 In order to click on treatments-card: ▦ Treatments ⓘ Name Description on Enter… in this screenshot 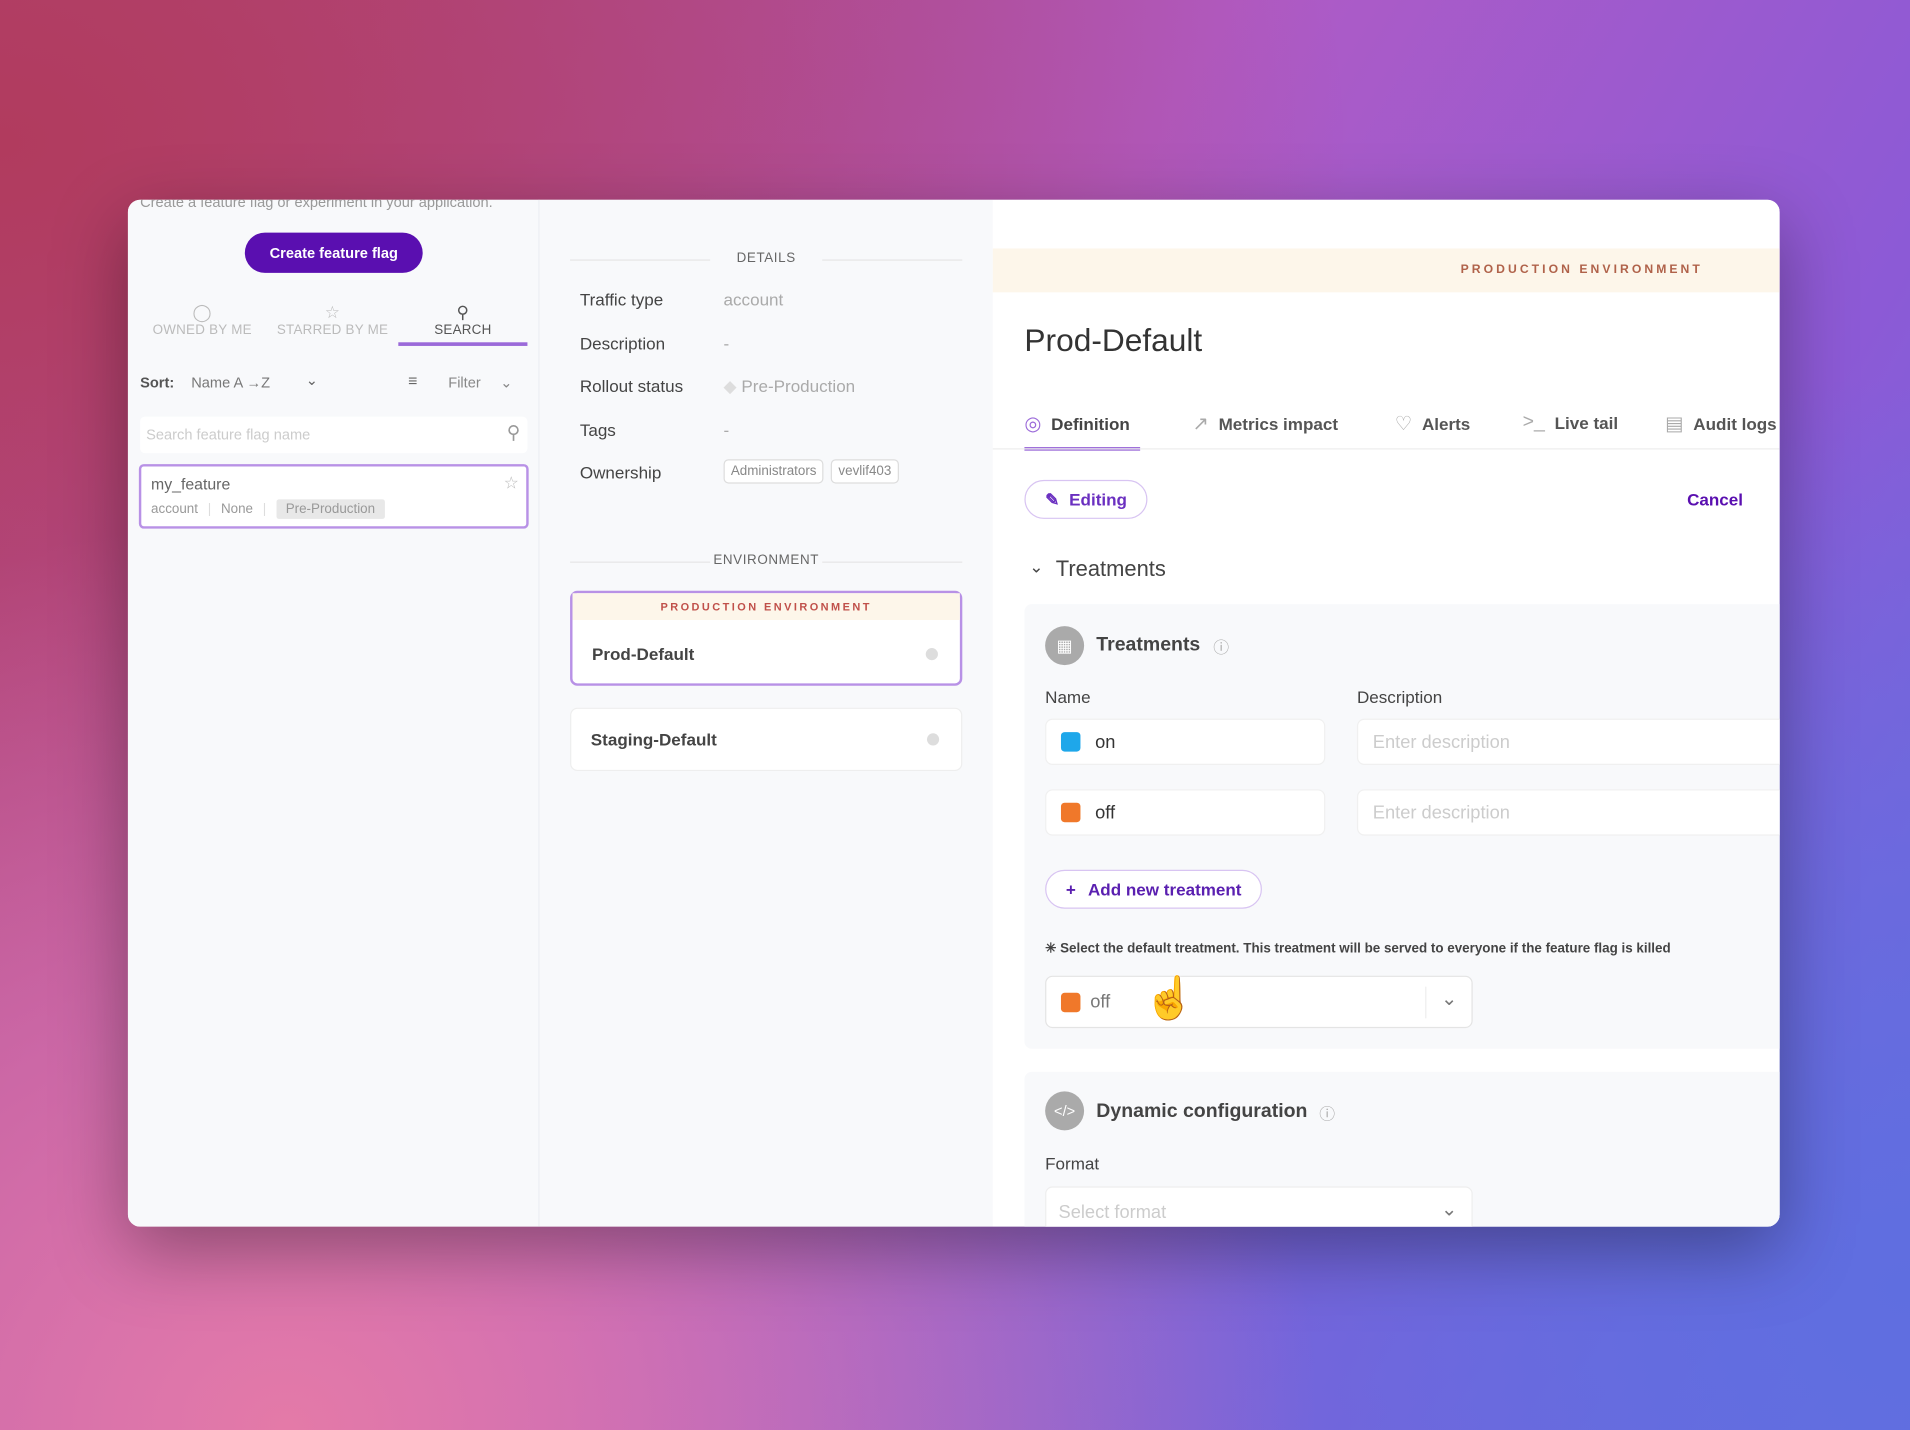, I will do `click(1402, 826)`.